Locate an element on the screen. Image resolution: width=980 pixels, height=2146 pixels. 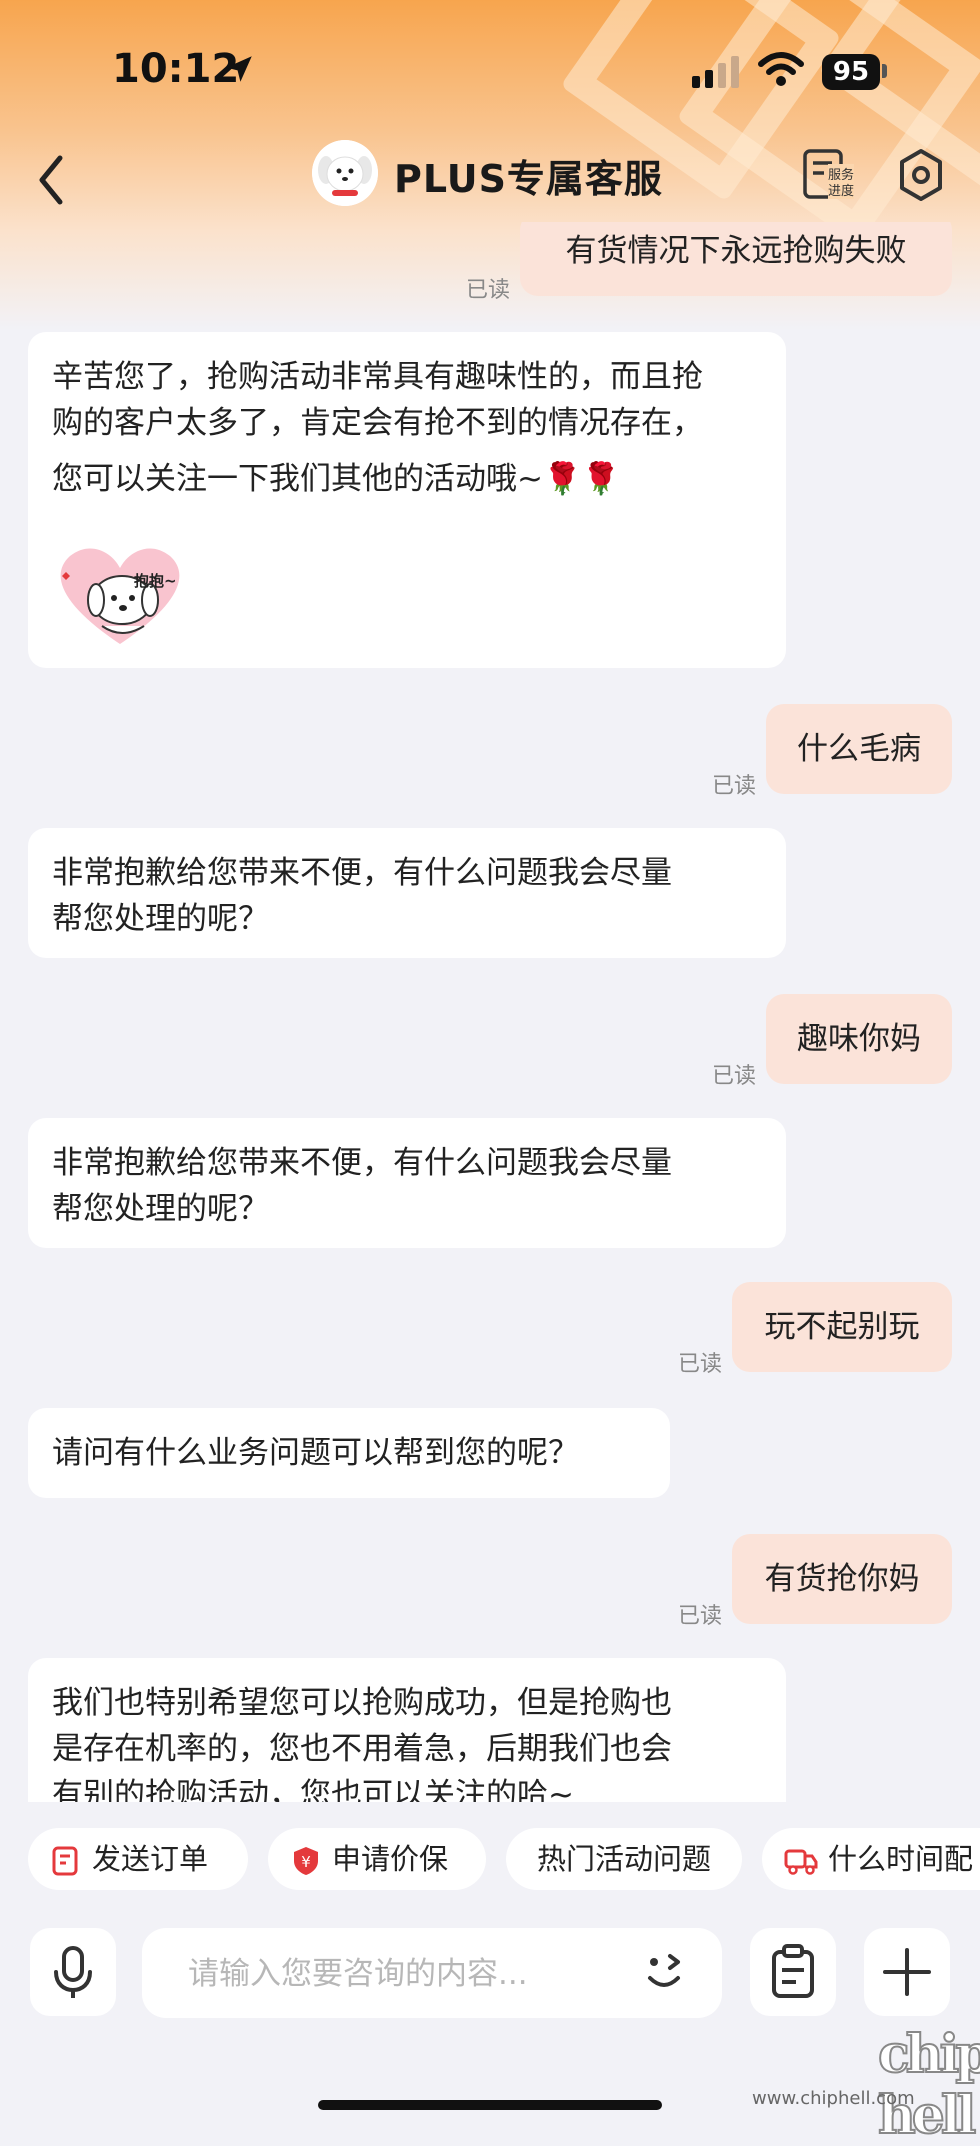
message-line: 您可以关注一下我们其他的活动哦~🌹🌹 is located at coordinates (336, 479).